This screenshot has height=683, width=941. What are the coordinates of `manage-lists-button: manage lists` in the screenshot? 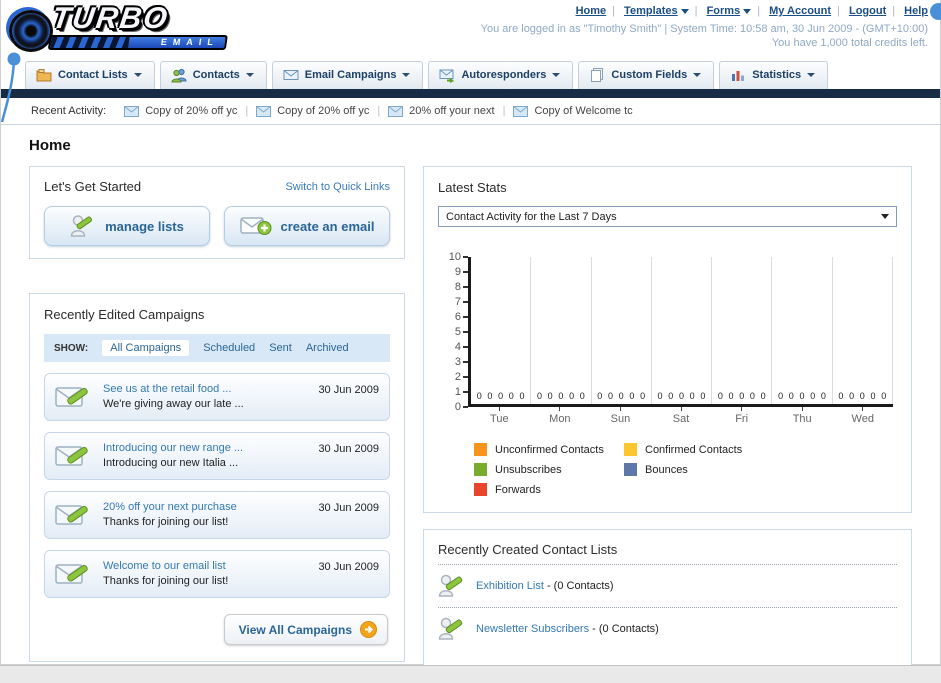 It's located at (127, 226).